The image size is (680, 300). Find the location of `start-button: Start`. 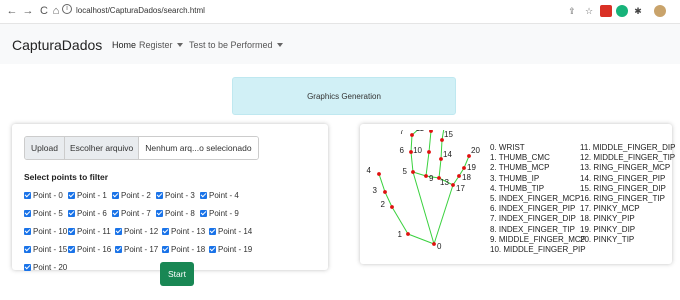

start-button: Start is located at coordinates (177, 274).